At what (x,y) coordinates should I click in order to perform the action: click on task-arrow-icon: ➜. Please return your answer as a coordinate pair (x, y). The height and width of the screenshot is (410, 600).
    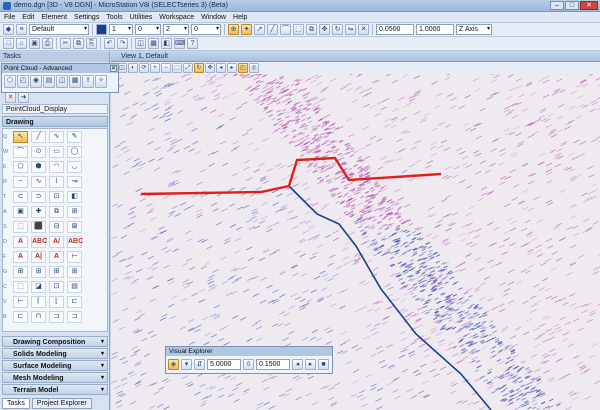
    Looking at the image, I should click on (23, 97).